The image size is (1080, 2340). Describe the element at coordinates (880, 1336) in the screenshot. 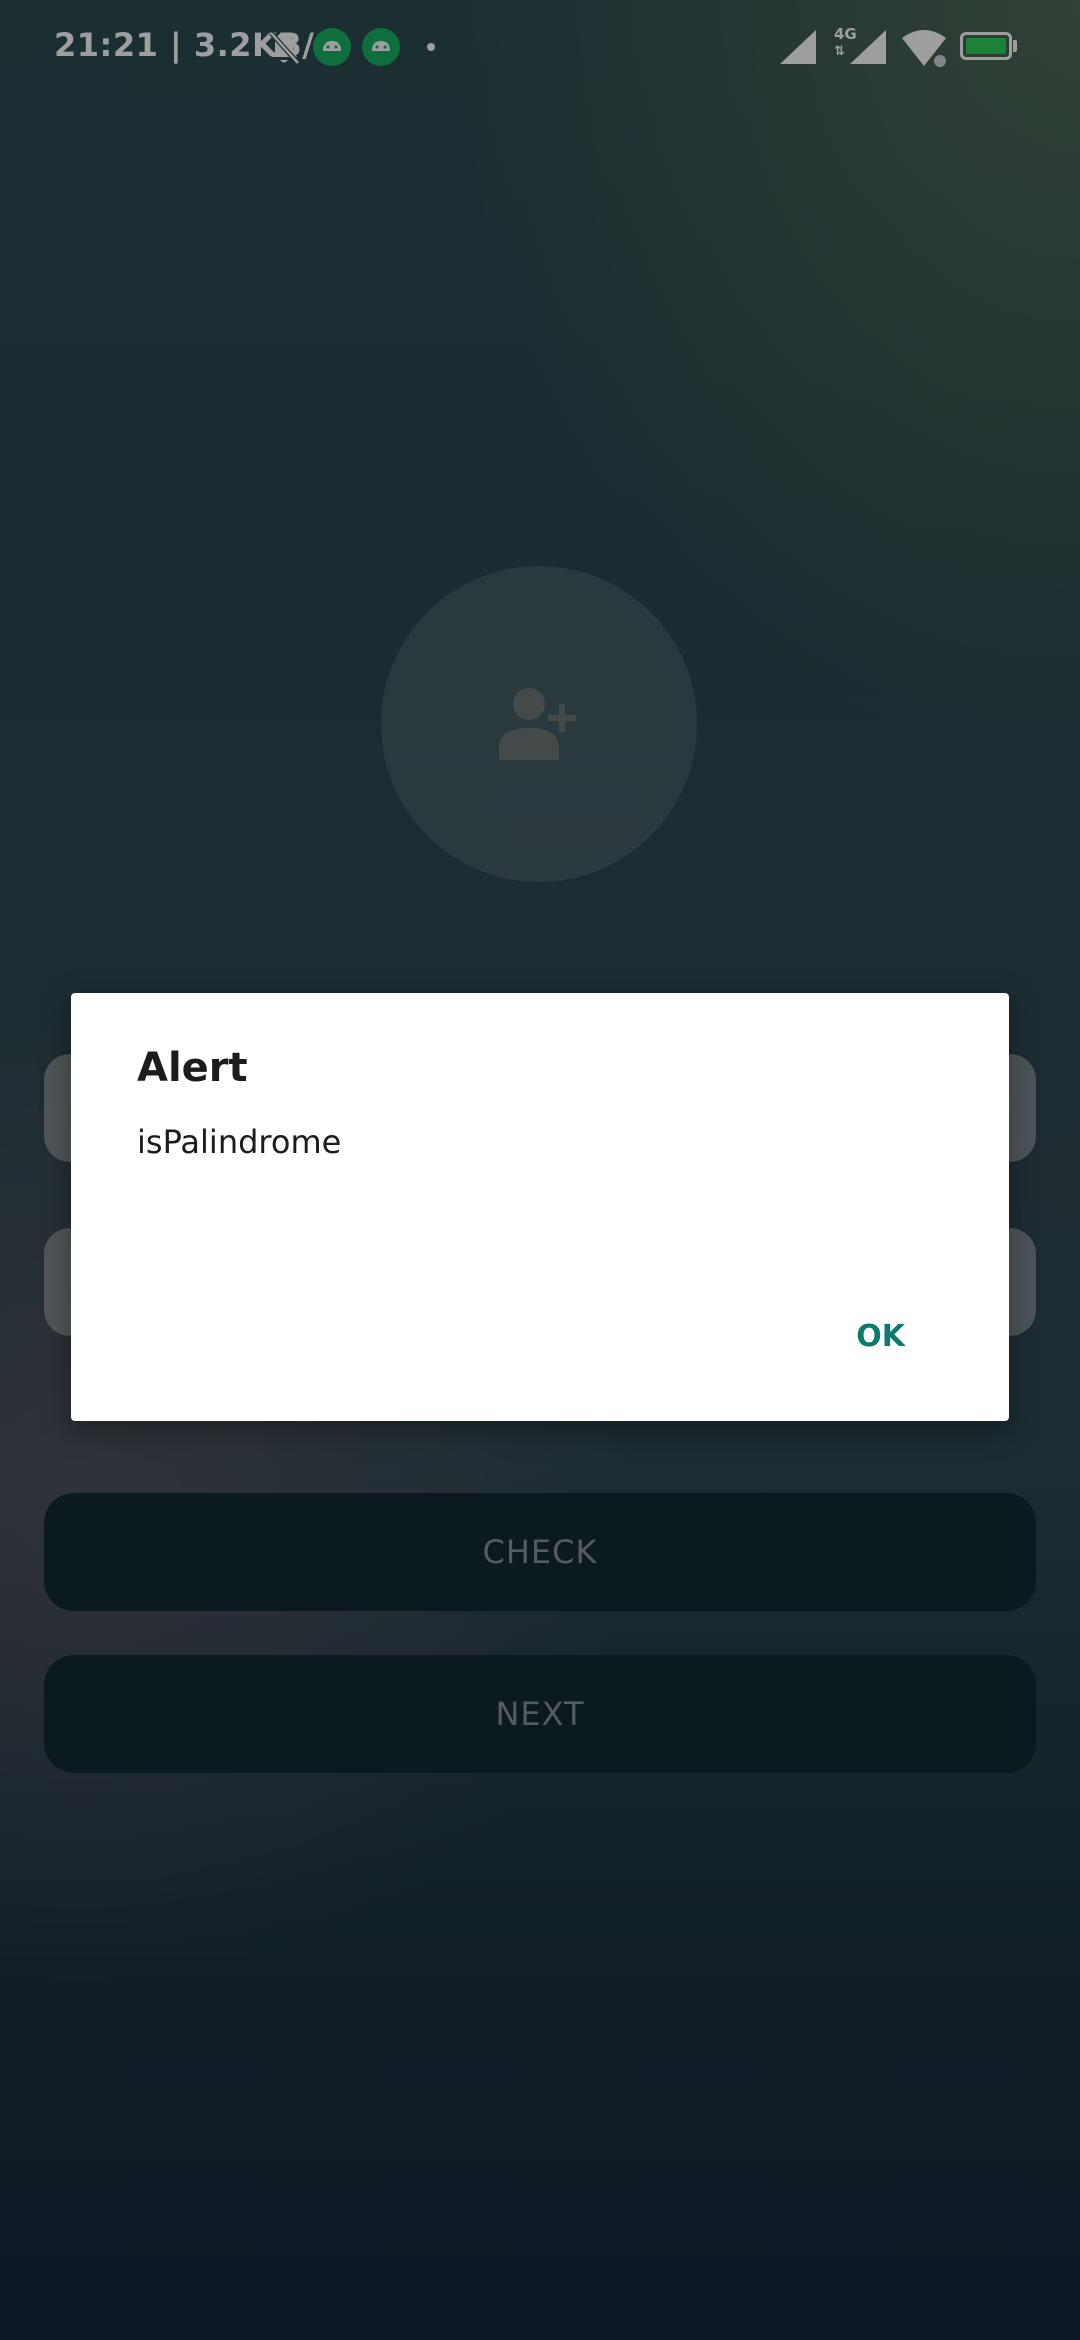

I see `ok-button: OK` at that location.